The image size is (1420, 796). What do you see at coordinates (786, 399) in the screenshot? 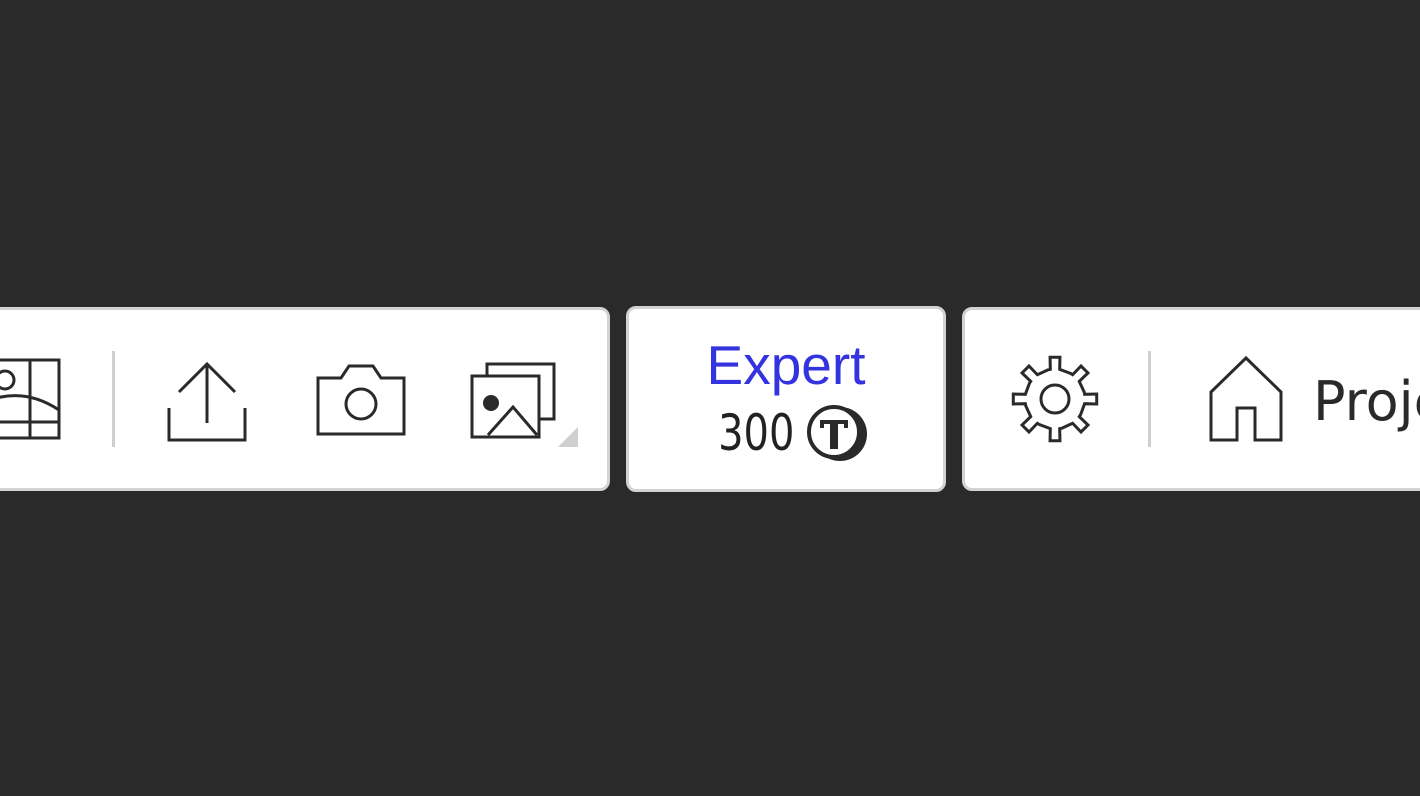
I see `plan-badge: Expert 300` at bounding box center [786, 399].